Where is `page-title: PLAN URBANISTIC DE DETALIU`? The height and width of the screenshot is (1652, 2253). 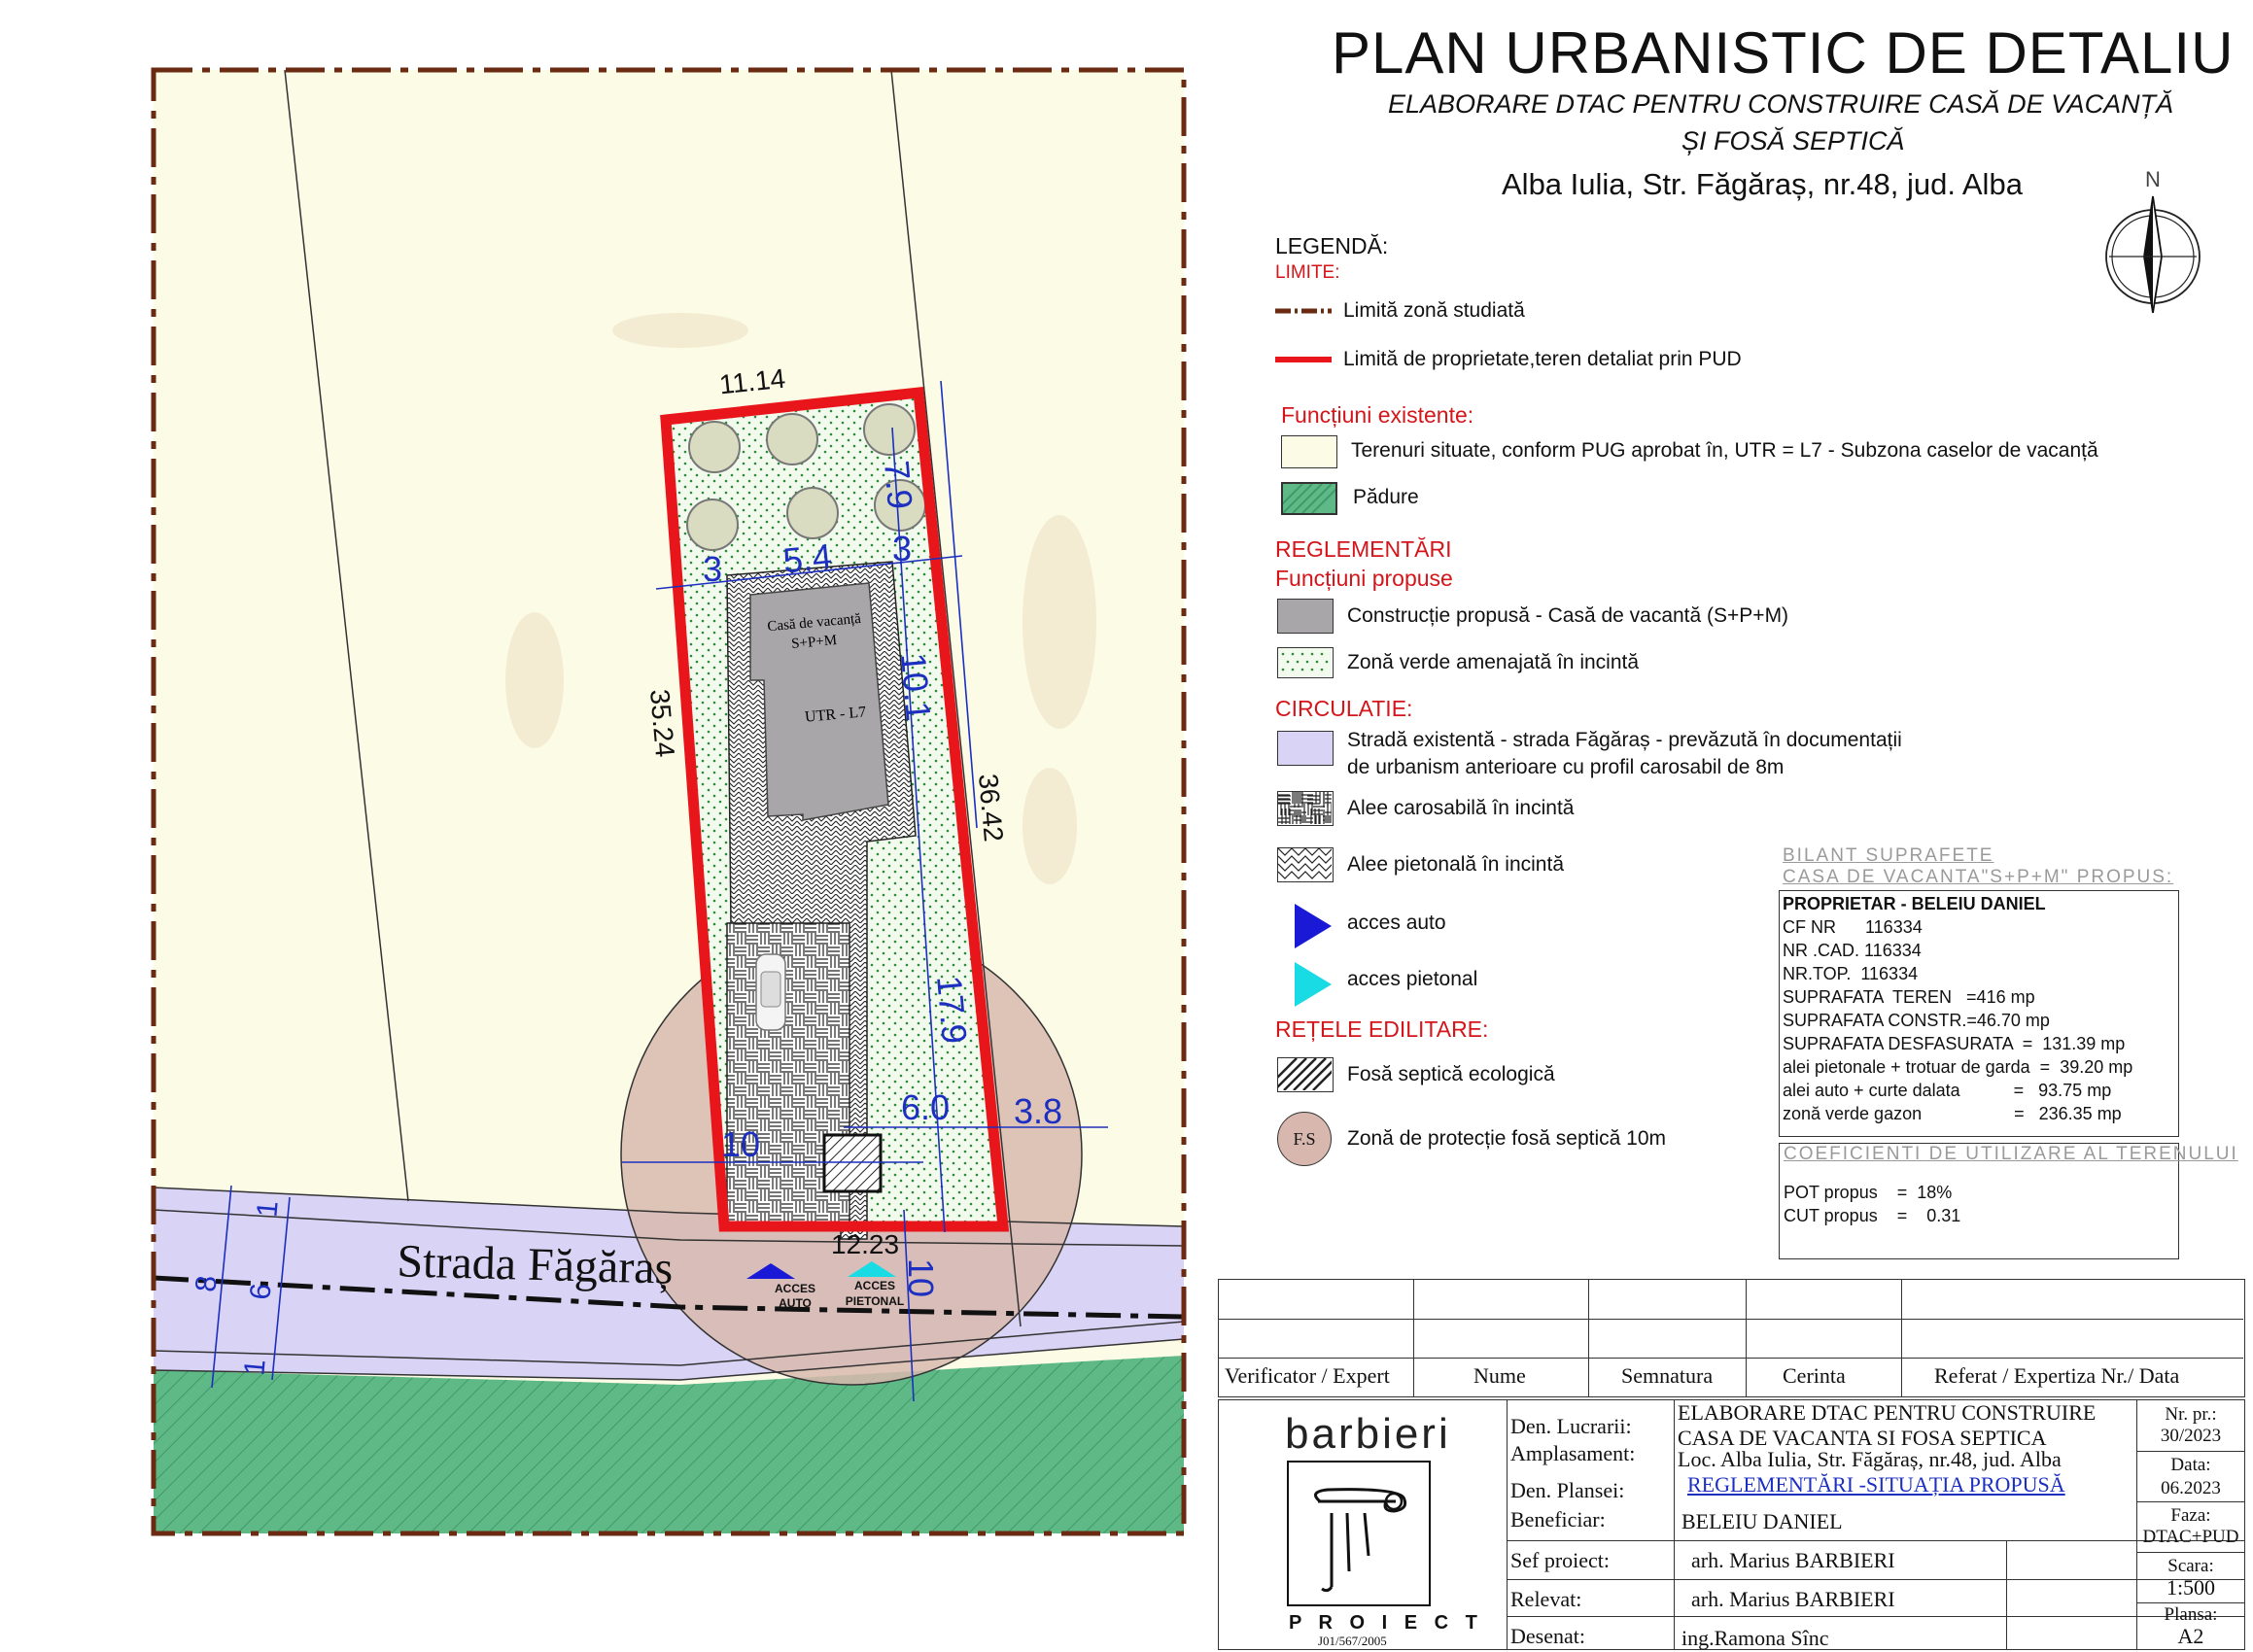
page-title: PLAN URBANISTIC DE DETALIU is located at coordinates (1783, 53).